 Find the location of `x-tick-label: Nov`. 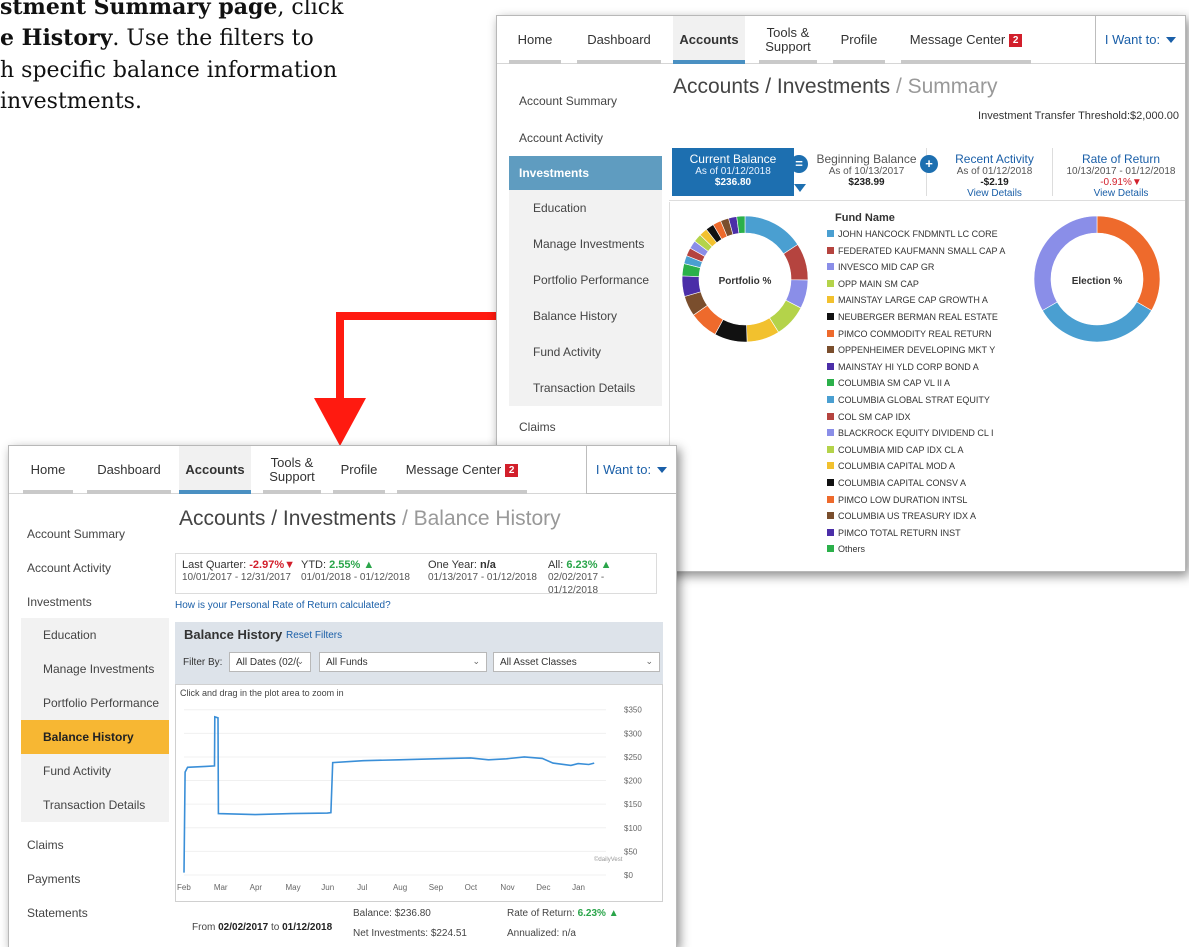

x-tick-label: Nov is located at coordinates (507, 887).